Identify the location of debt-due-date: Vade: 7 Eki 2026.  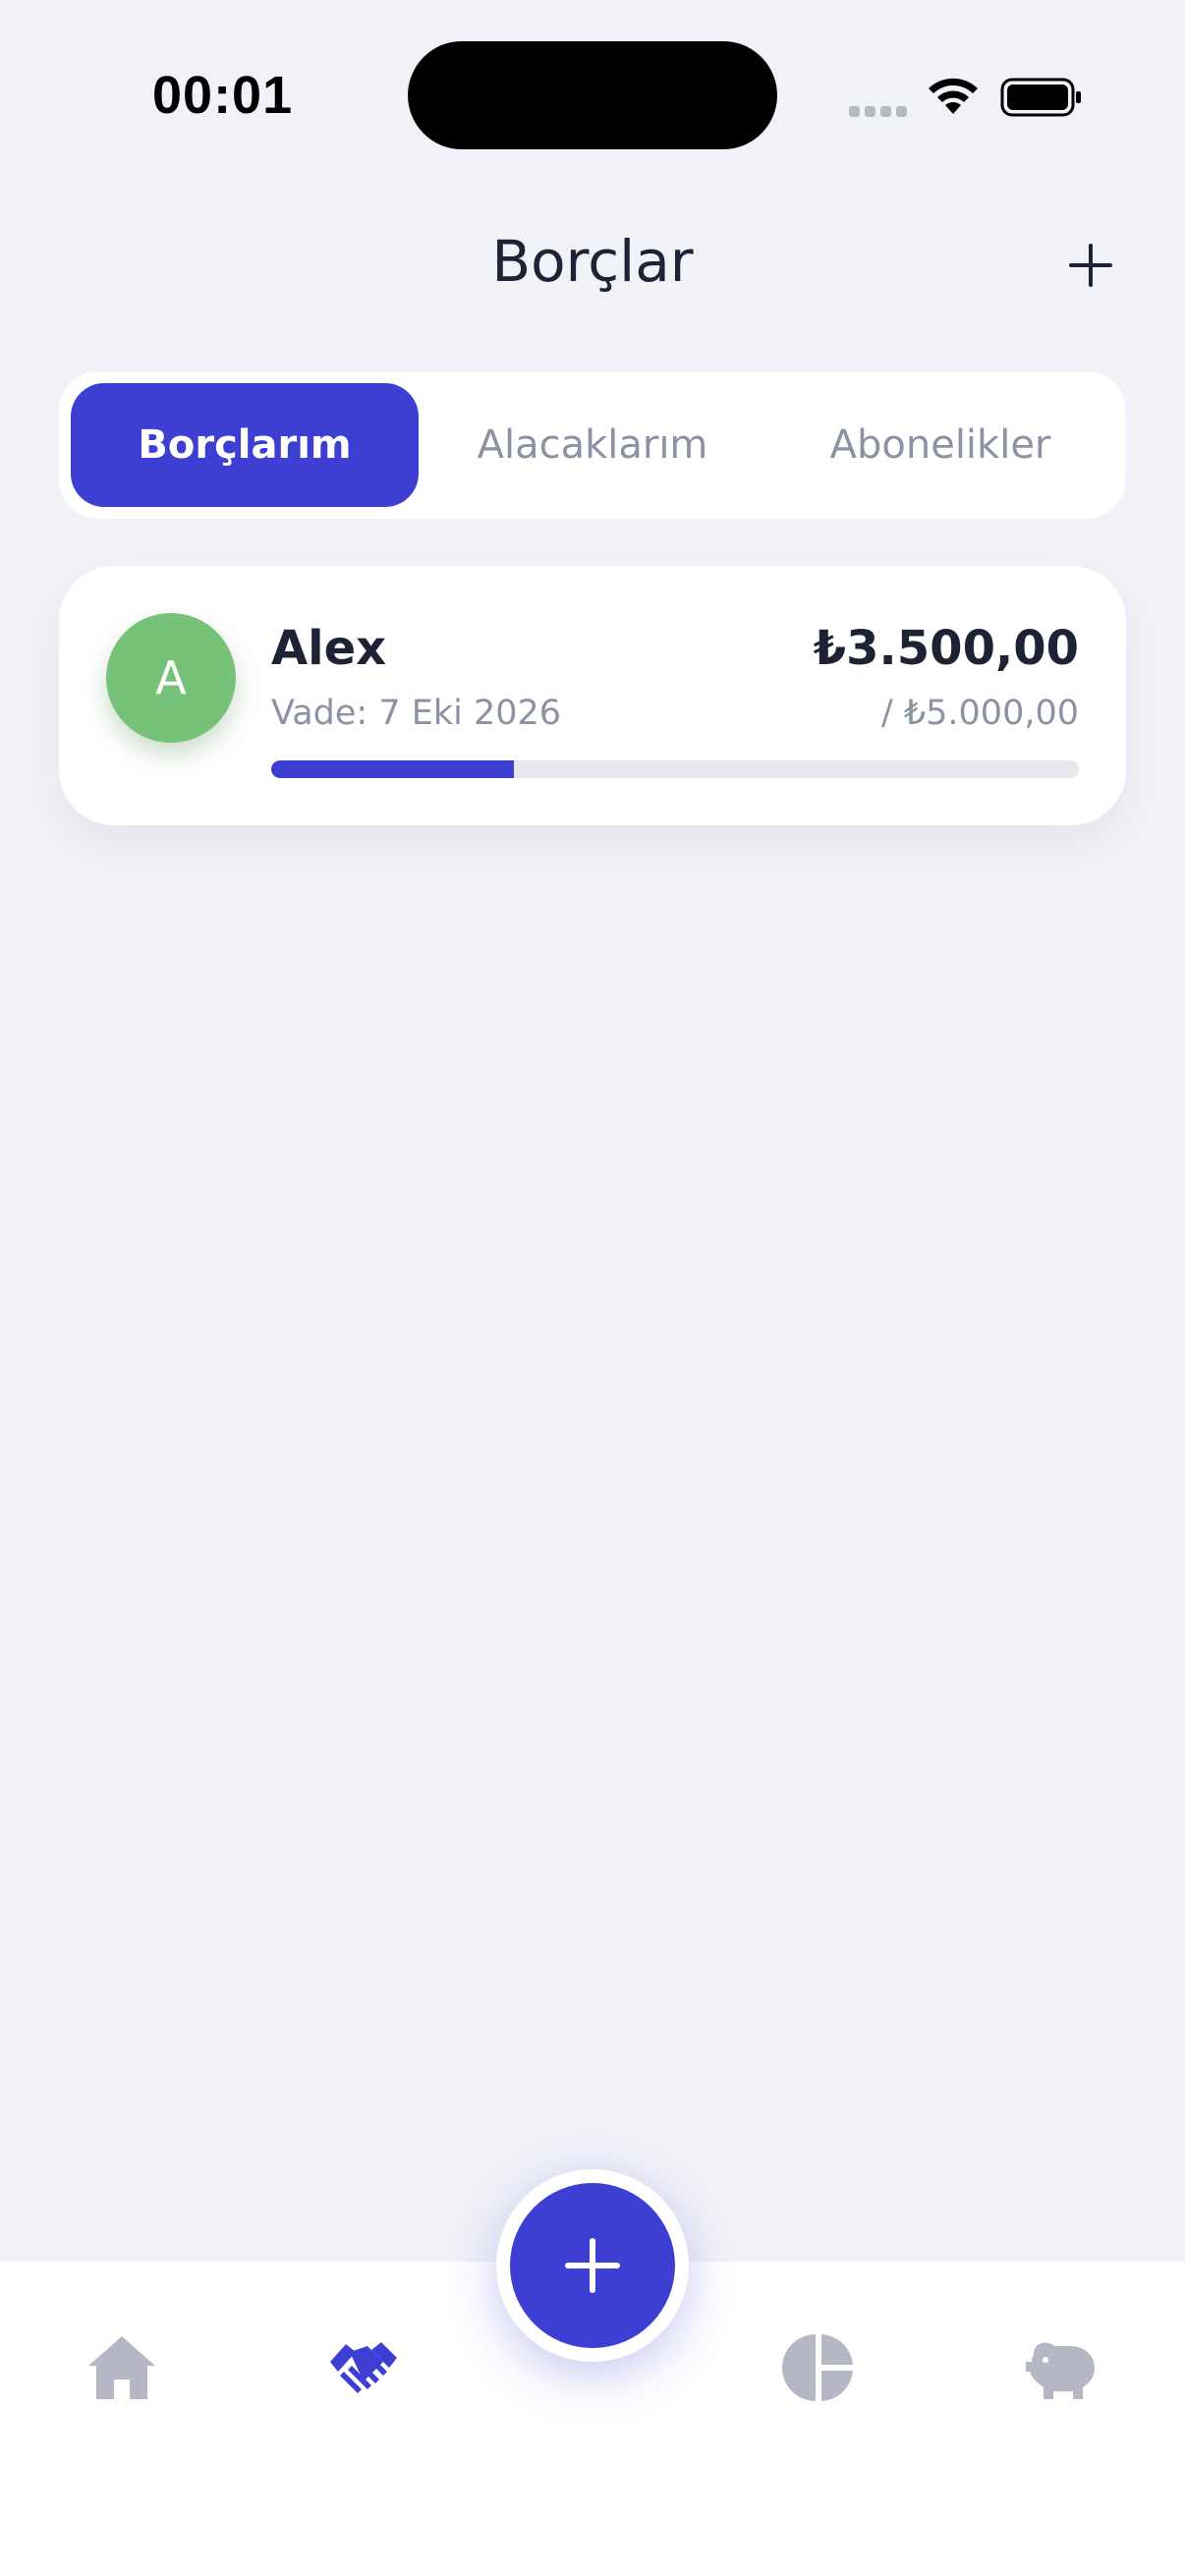
(416, 713).